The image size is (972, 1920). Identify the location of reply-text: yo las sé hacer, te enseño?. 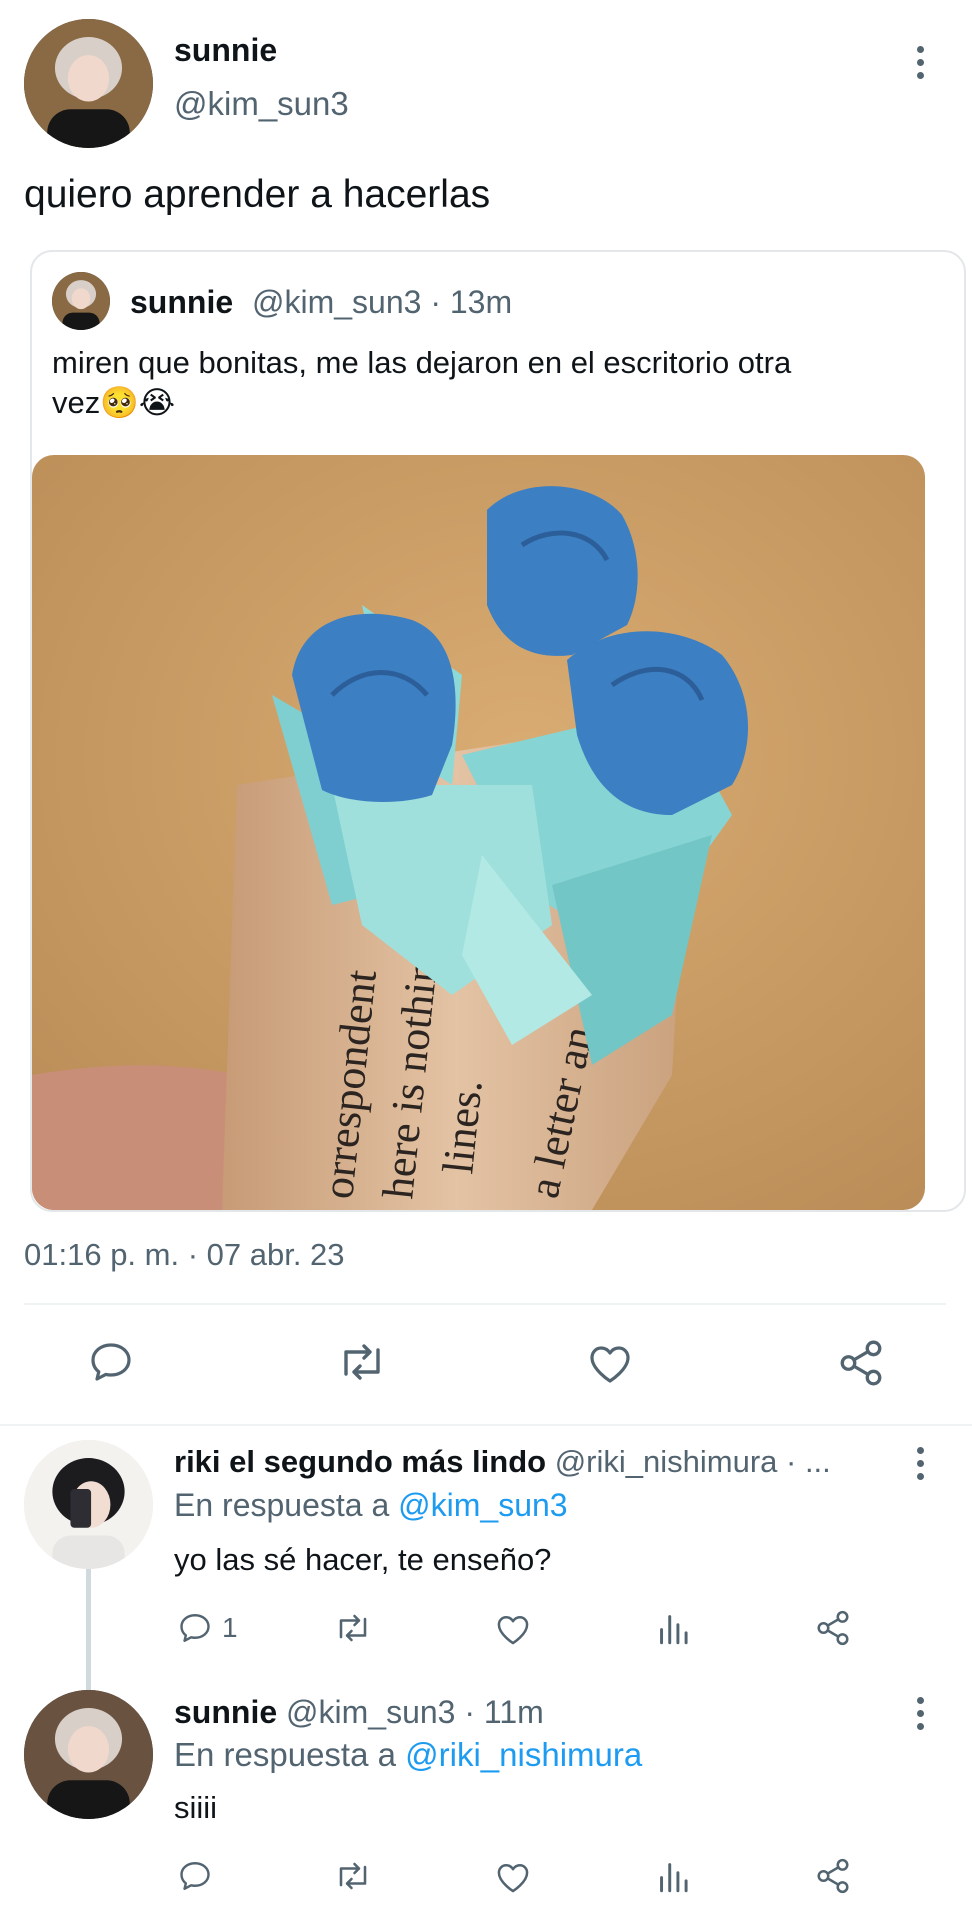
(363, 1559).